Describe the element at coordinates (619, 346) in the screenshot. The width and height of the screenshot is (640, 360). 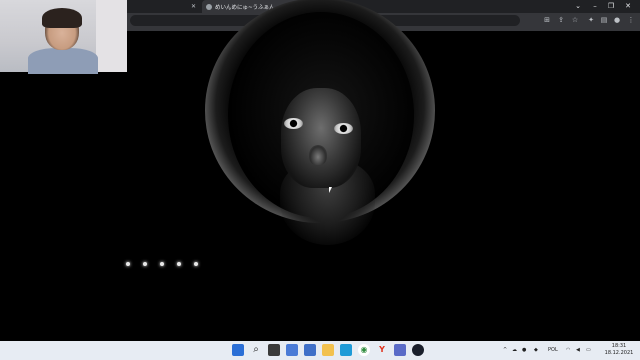
I see `clock-time: 18:31` at that location.